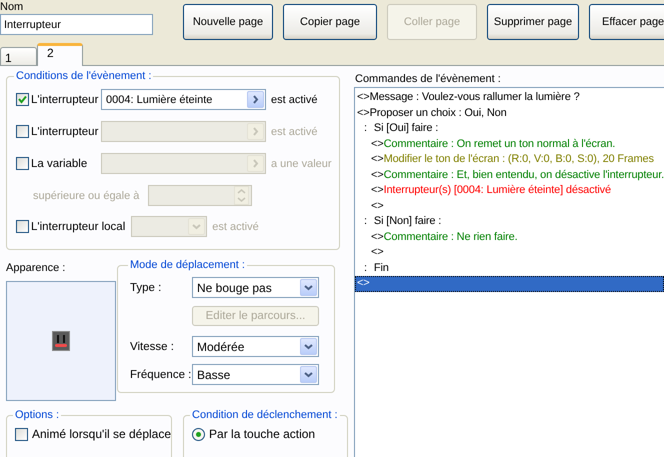 This screenshot has height=457, width=664. I want to click on picker-button, so click(255, 99).